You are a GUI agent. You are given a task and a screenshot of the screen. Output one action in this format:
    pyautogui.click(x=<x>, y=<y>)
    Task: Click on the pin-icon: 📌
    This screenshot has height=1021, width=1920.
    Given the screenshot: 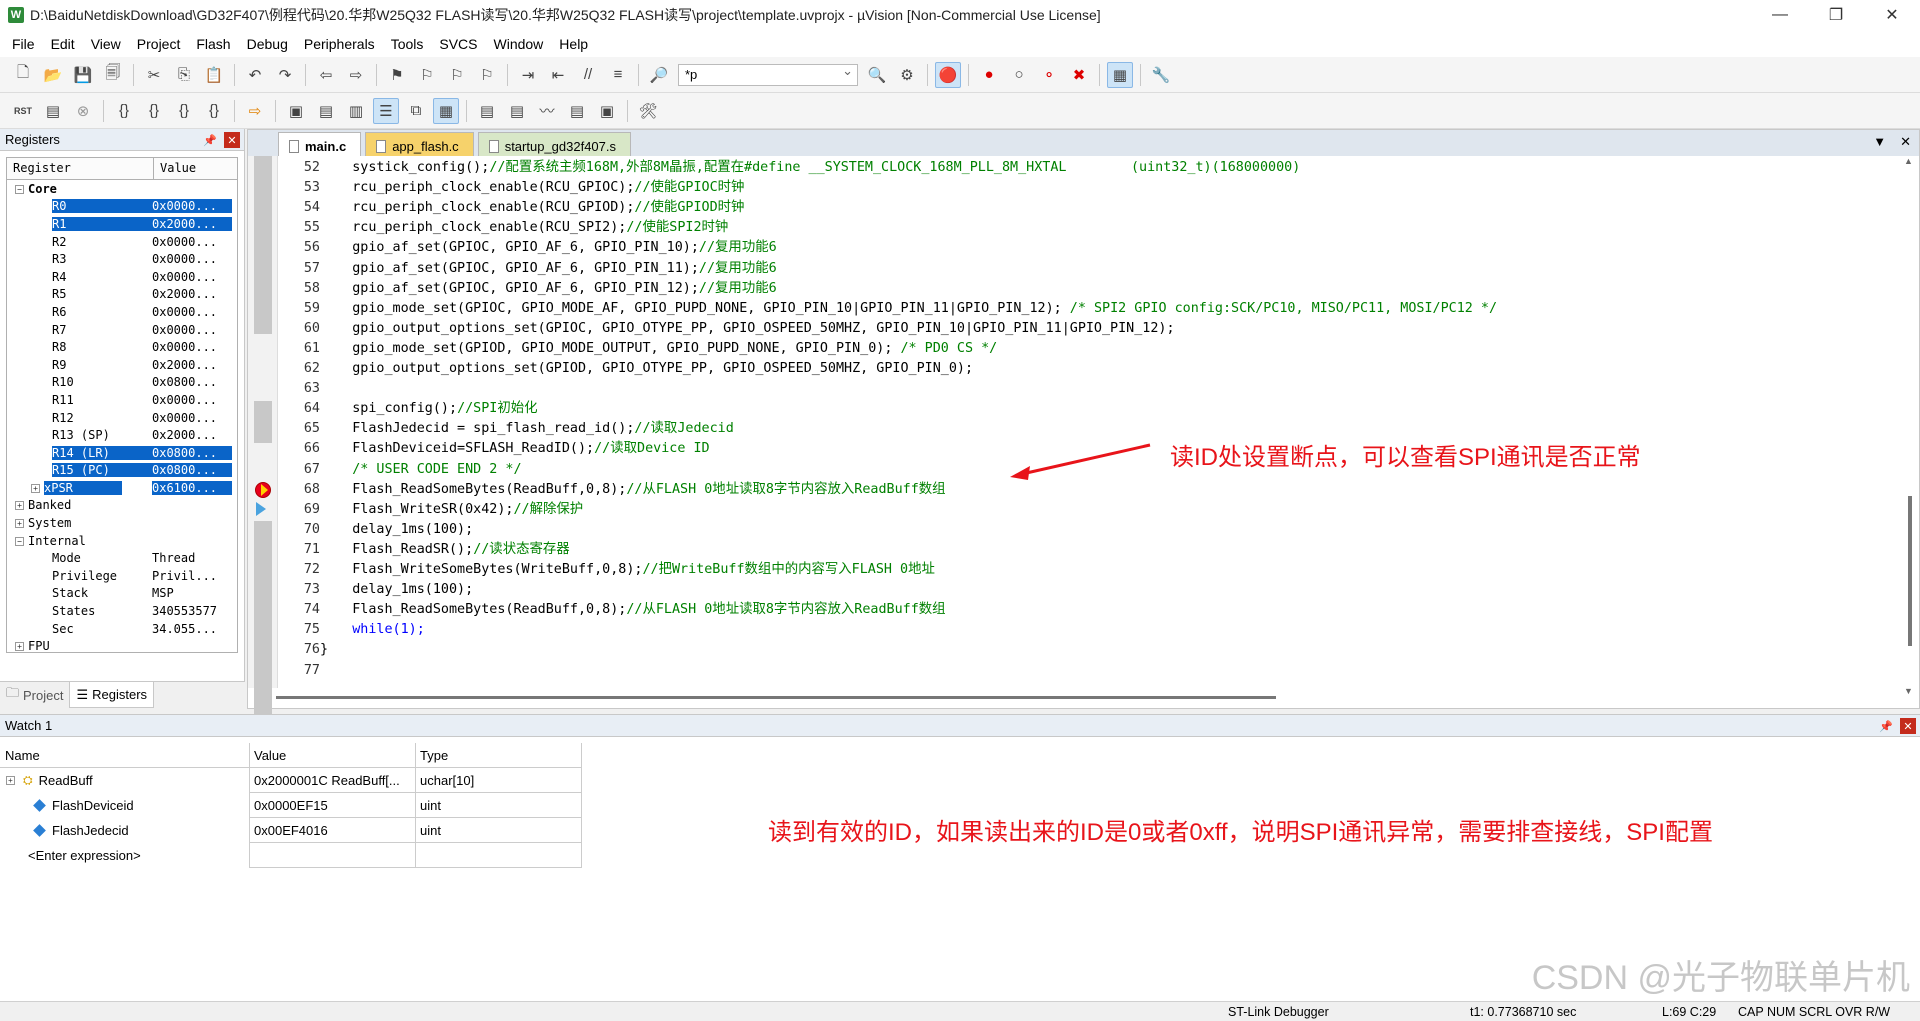 What is the action you would take?
    pyautogui.click(x=1886, y=726)
    